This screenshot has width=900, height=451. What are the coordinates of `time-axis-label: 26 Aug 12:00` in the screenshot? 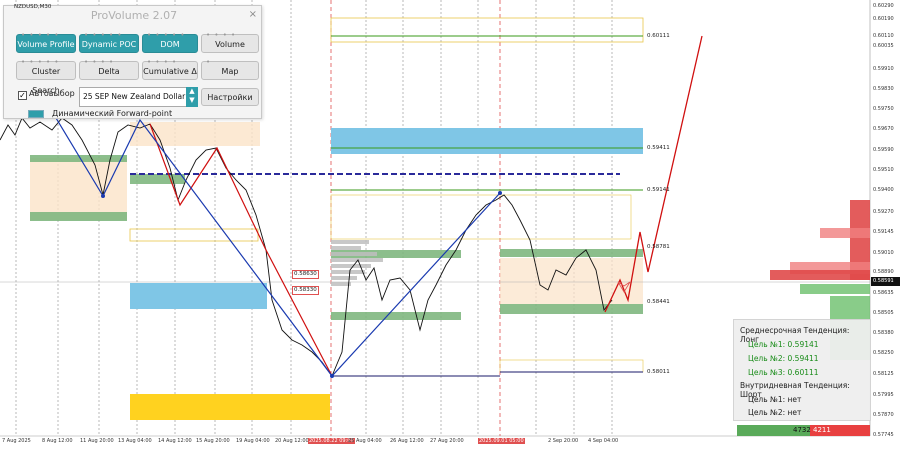 It's located at (407, 441).